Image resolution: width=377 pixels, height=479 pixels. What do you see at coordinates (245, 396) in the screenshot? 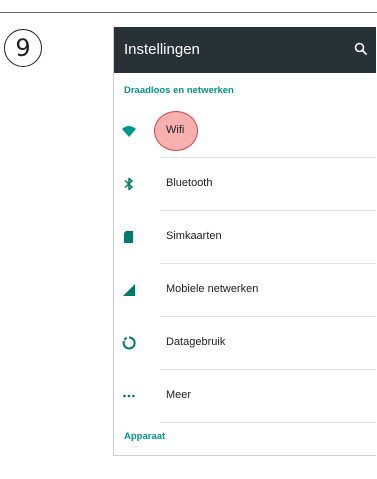
I see `settings-item-more: Meer` at bounding box center [245, 396].